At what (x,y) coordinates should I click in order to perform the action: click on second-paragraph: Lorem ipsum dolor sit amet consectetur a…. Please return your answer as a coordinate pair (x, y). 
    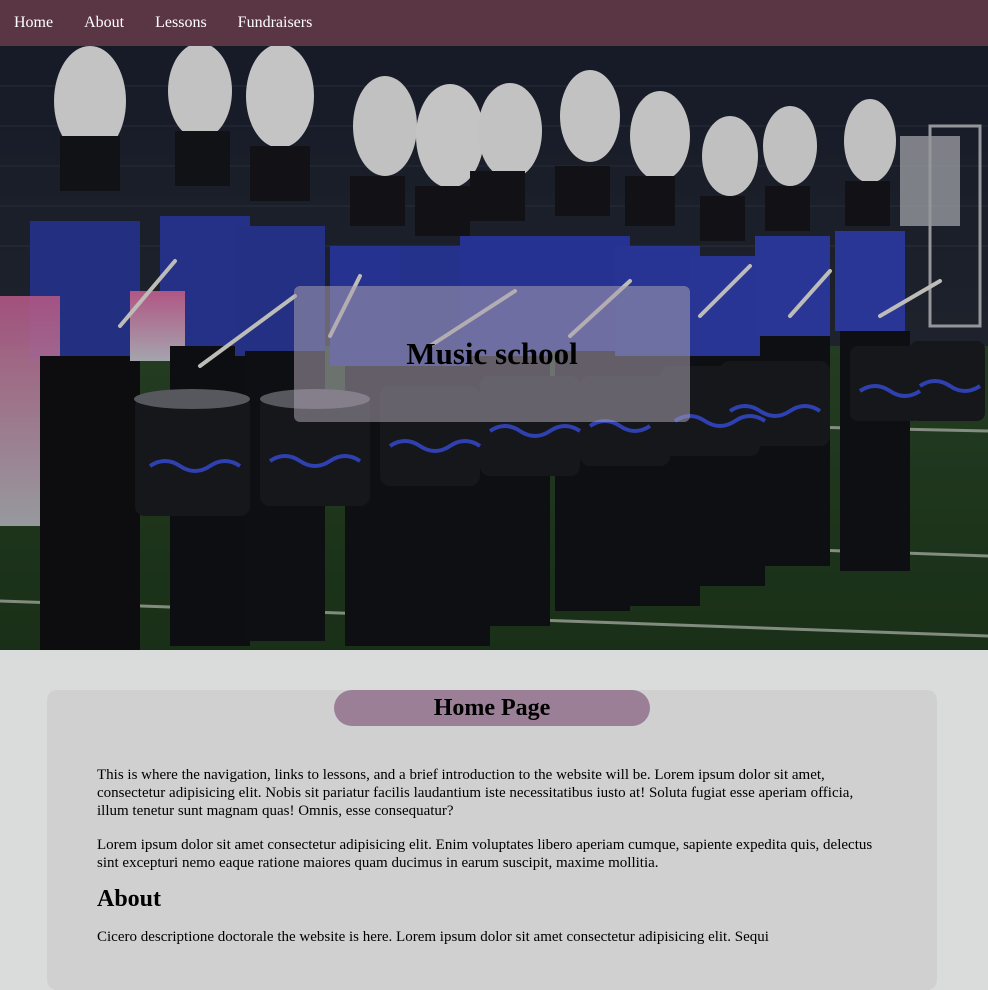
    Looking at the image, I should click on (485, 854).